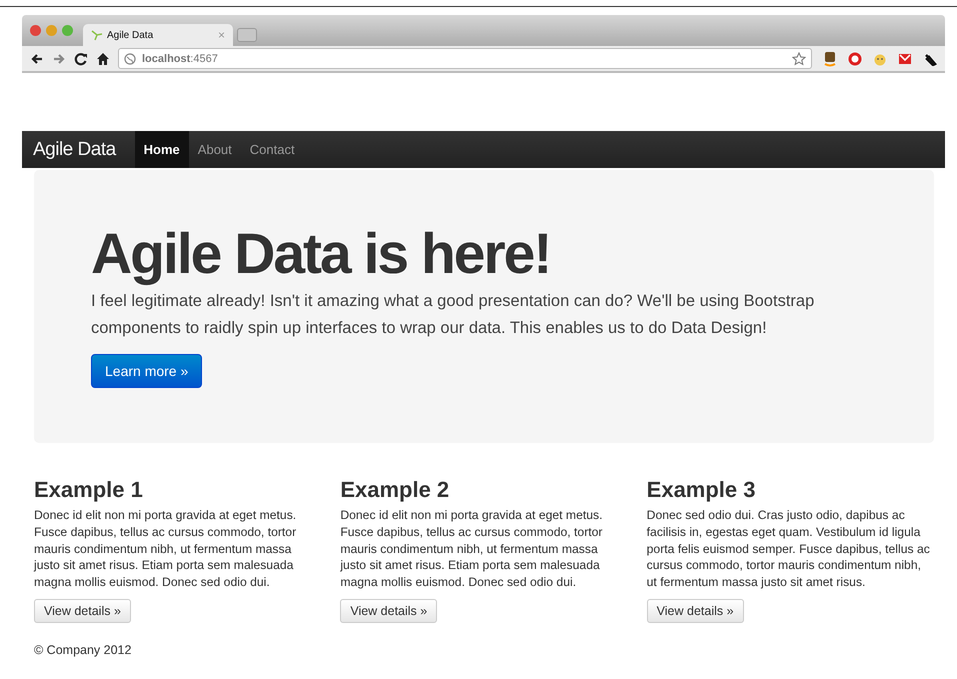 This screenshot has width=957, height=679. What do you see at coordinates (103, 59) in the screenshot?
I see `home-icon` at bounding box center [103, 59].